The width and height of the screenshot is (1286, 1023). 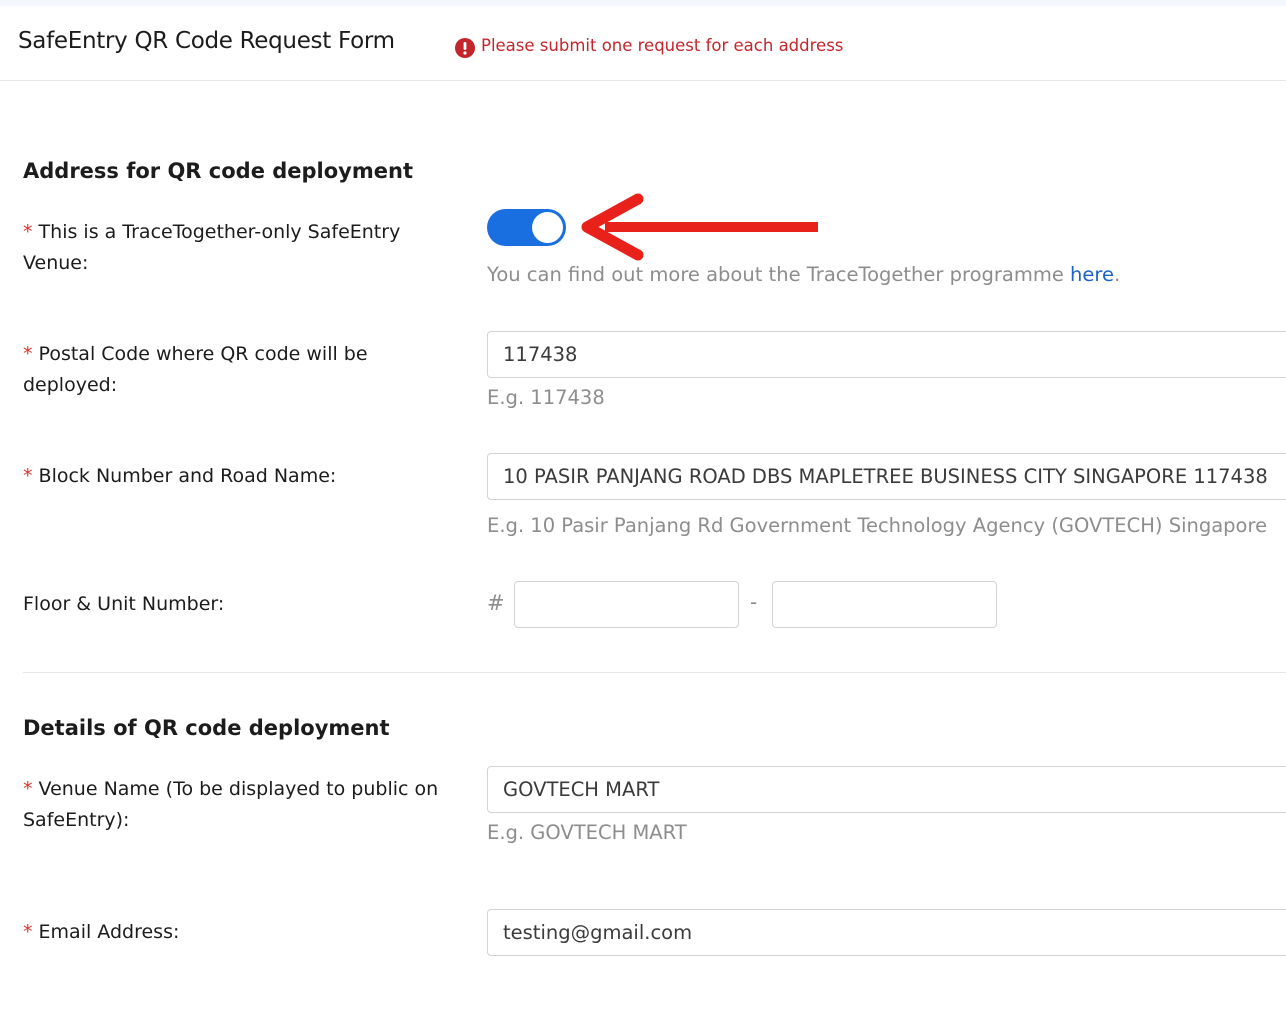 I want to click on exclamation-circle-icon, so click(x=465, y=48).